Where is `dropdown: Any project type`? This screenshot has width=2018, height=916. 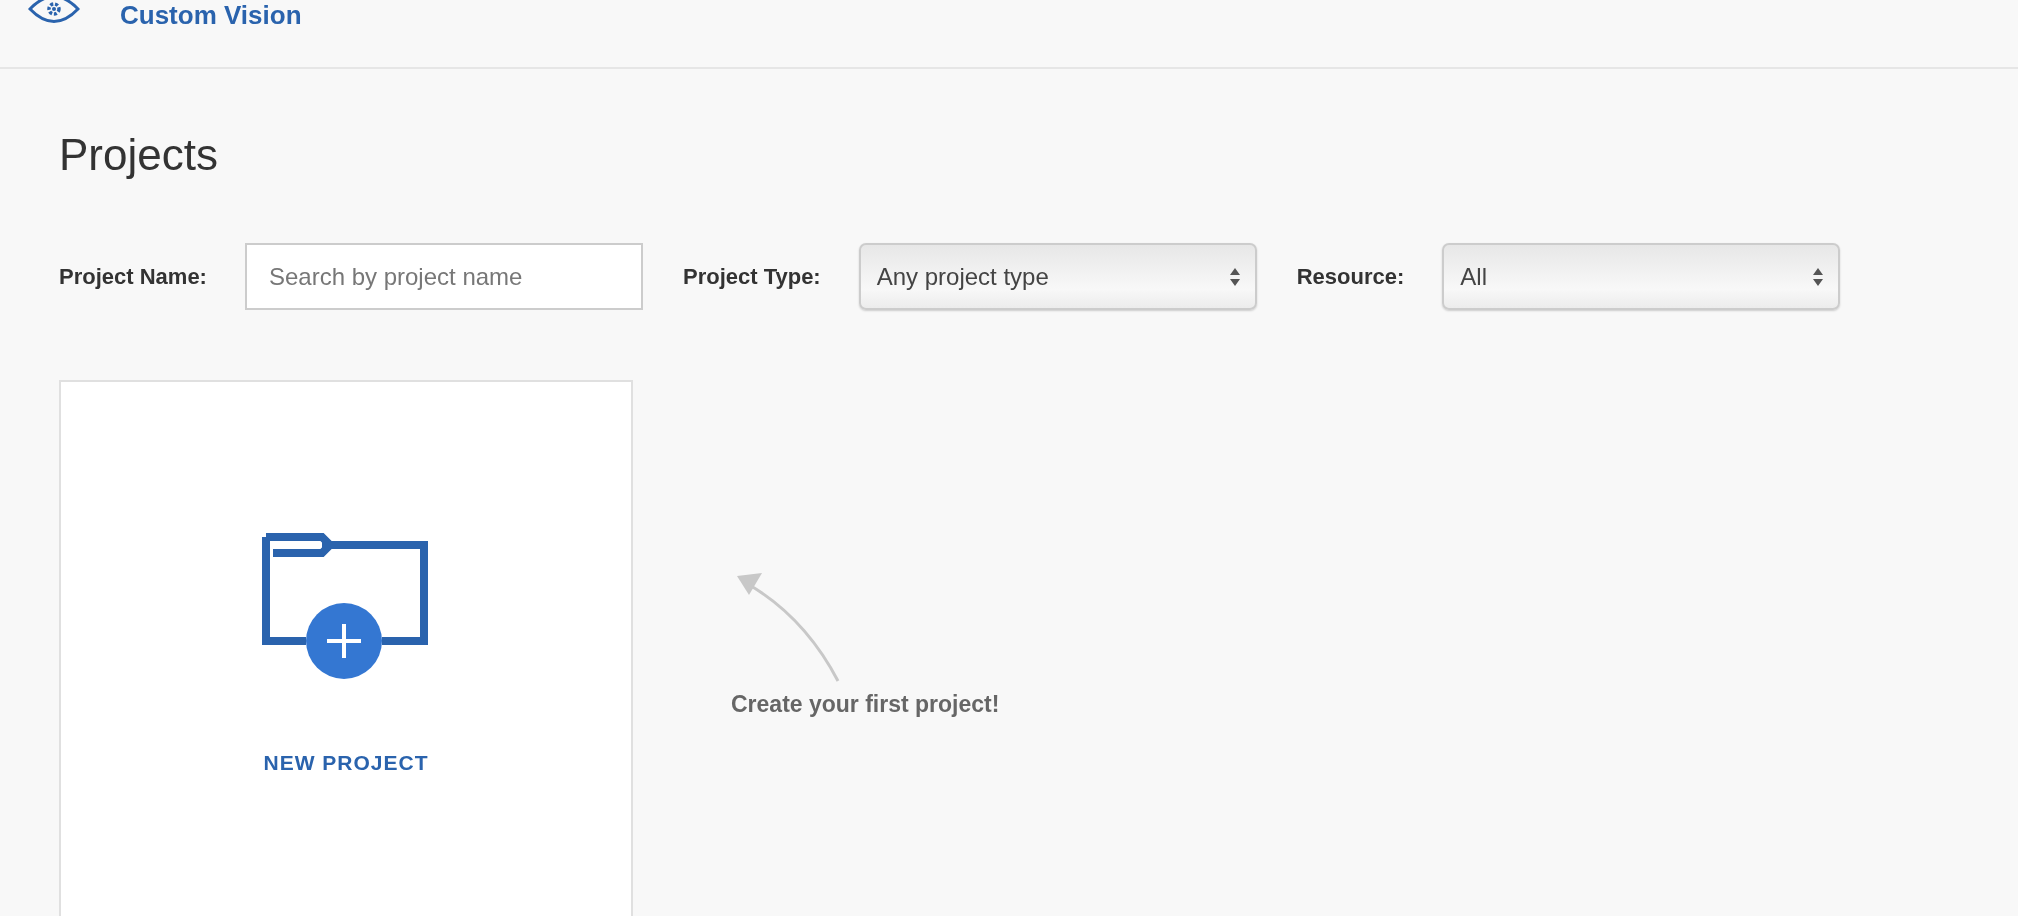
dropdown: Any project type is located at coordinates (1057, 276).